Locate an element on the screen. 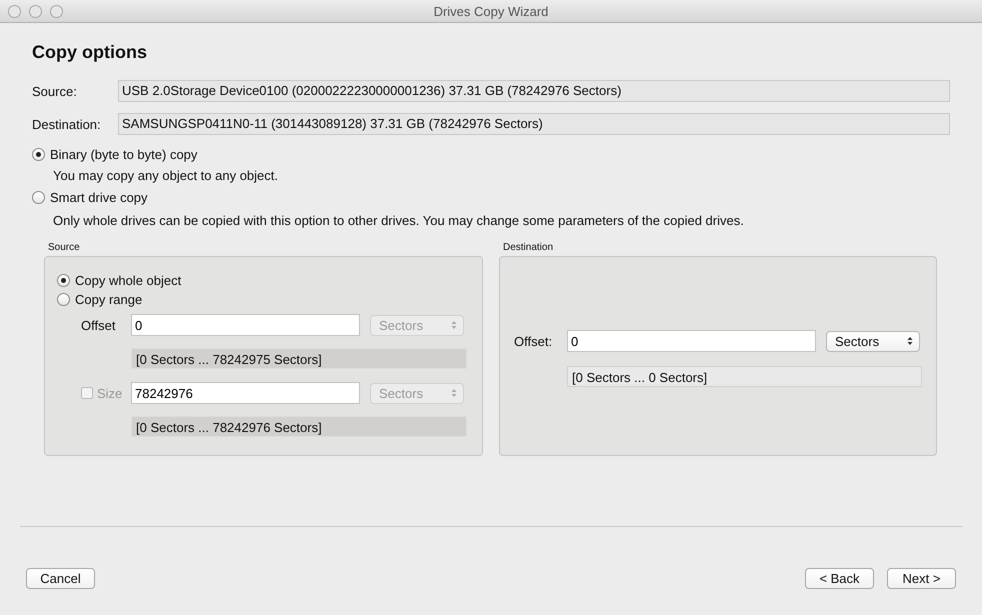 The width and height of the screenshot is (982, 615). field-label: Offset is located at coordinates (98, 325).